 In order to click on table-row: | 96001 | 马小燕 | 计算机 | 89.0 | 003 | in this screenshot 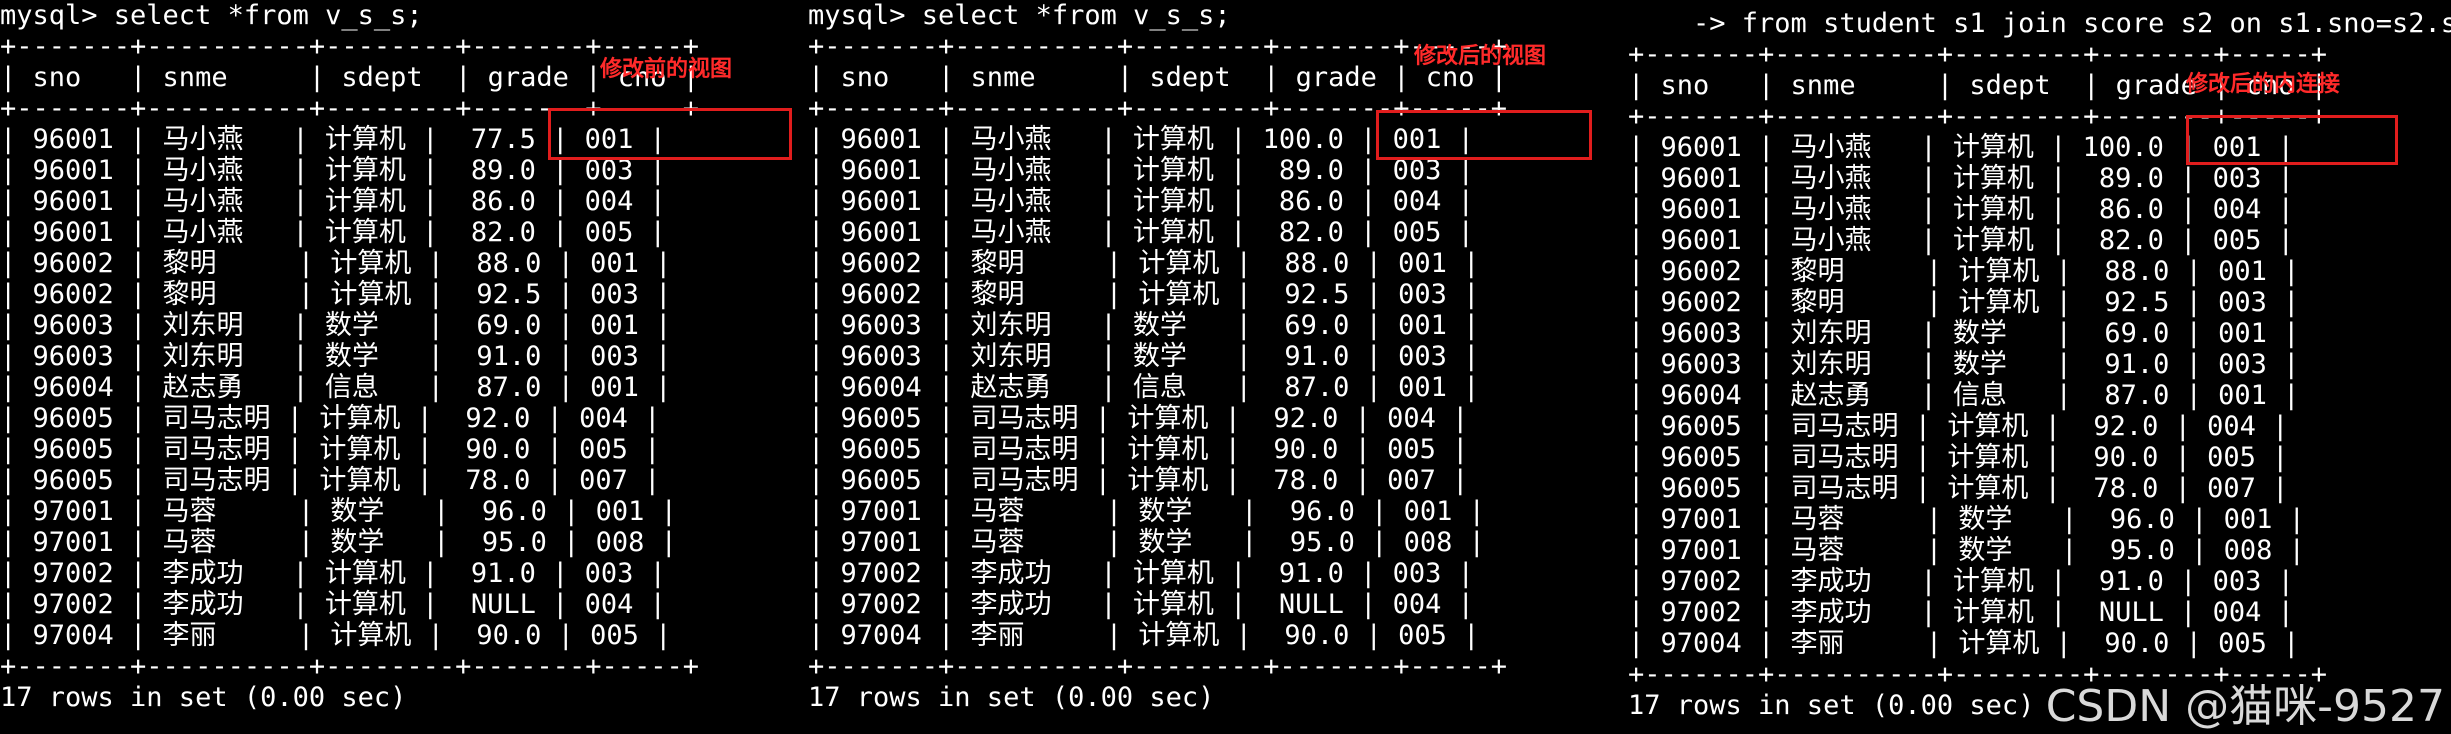, I will do `click(1961, 178)`.